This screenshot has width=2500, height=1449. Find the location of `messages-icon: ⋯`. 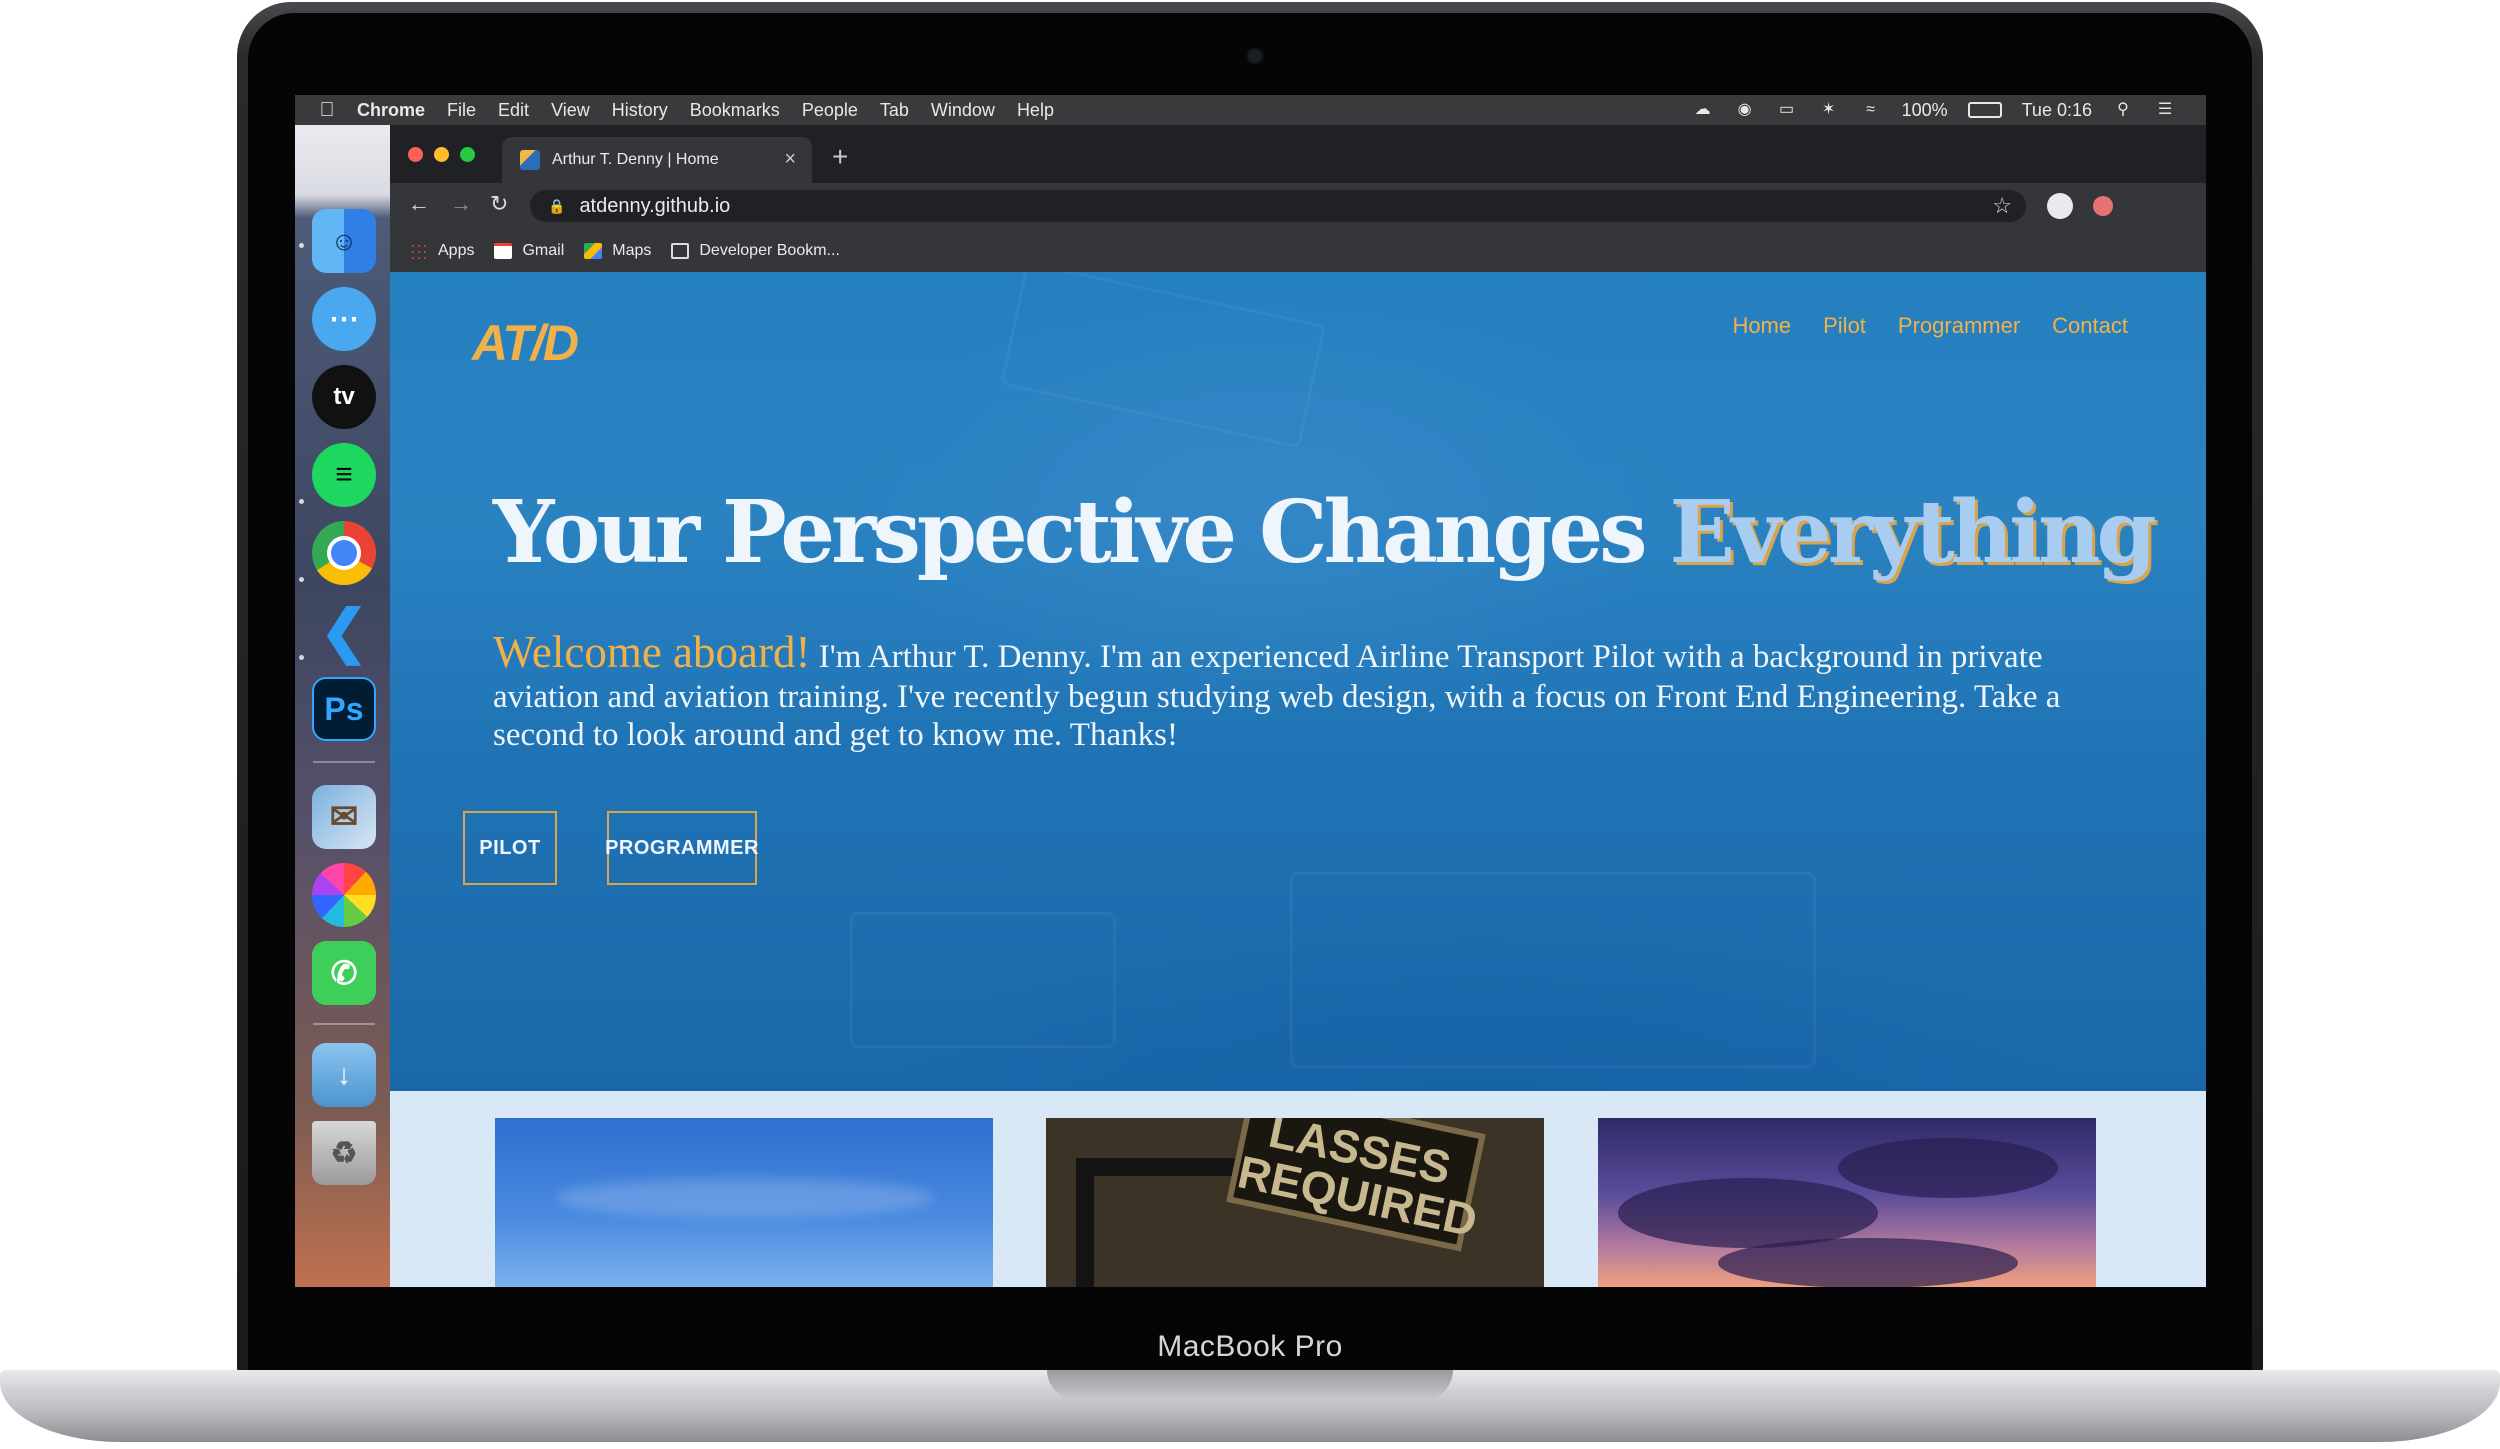

messages-icon: ⋯ is located at coordinates (344, 319).